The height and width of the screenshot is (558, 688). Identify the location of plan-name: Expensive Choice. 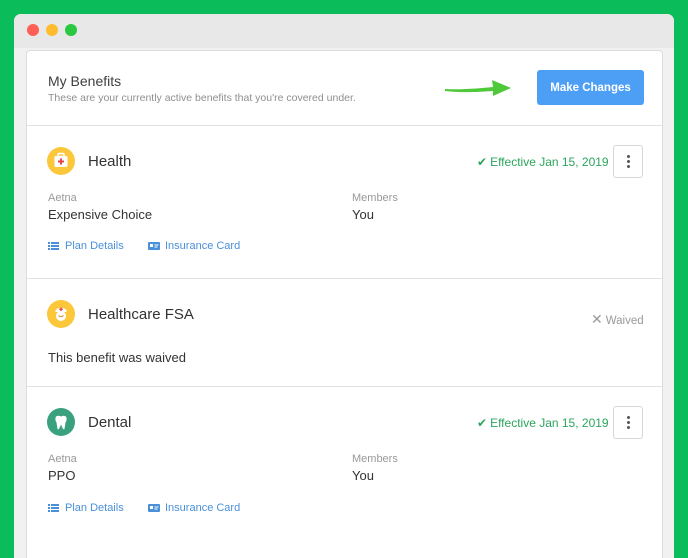
(100, 214).